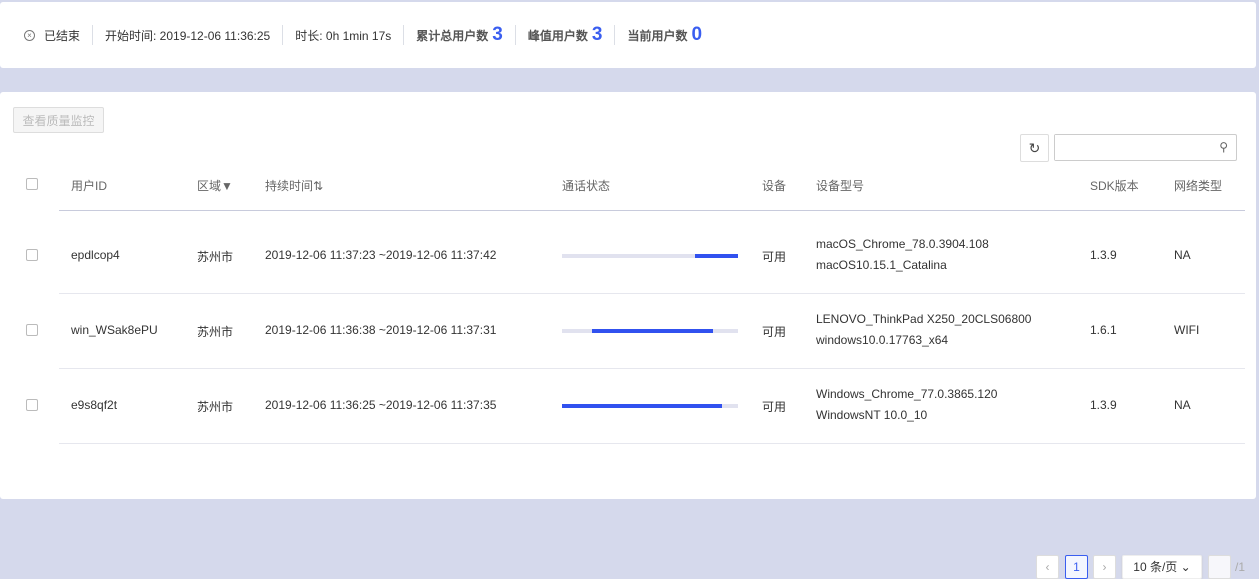  I want to click on page-size-select: 10 条/页 ⌄, so click(1162, 567).